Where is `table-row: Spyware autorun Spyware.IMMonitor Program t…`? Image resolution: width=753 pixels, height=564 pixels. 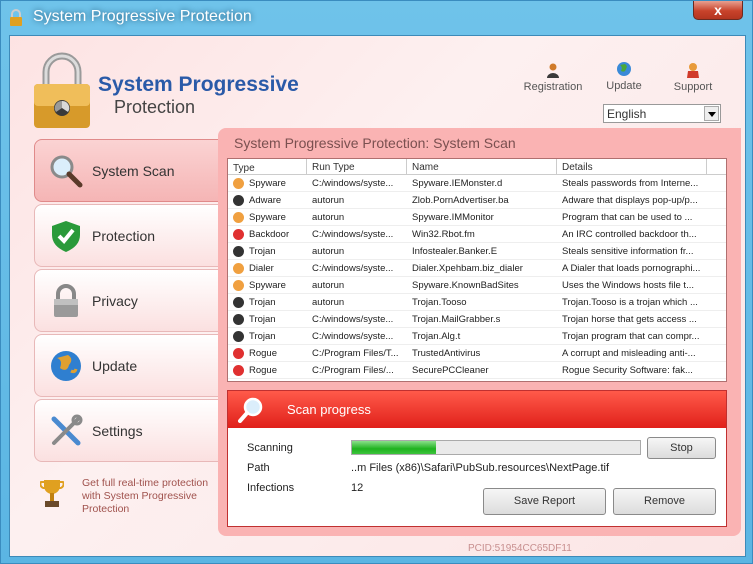 table-row: Spyware autorun Spyware.IMMonitor Program t… is located at coordinates (477, 217).